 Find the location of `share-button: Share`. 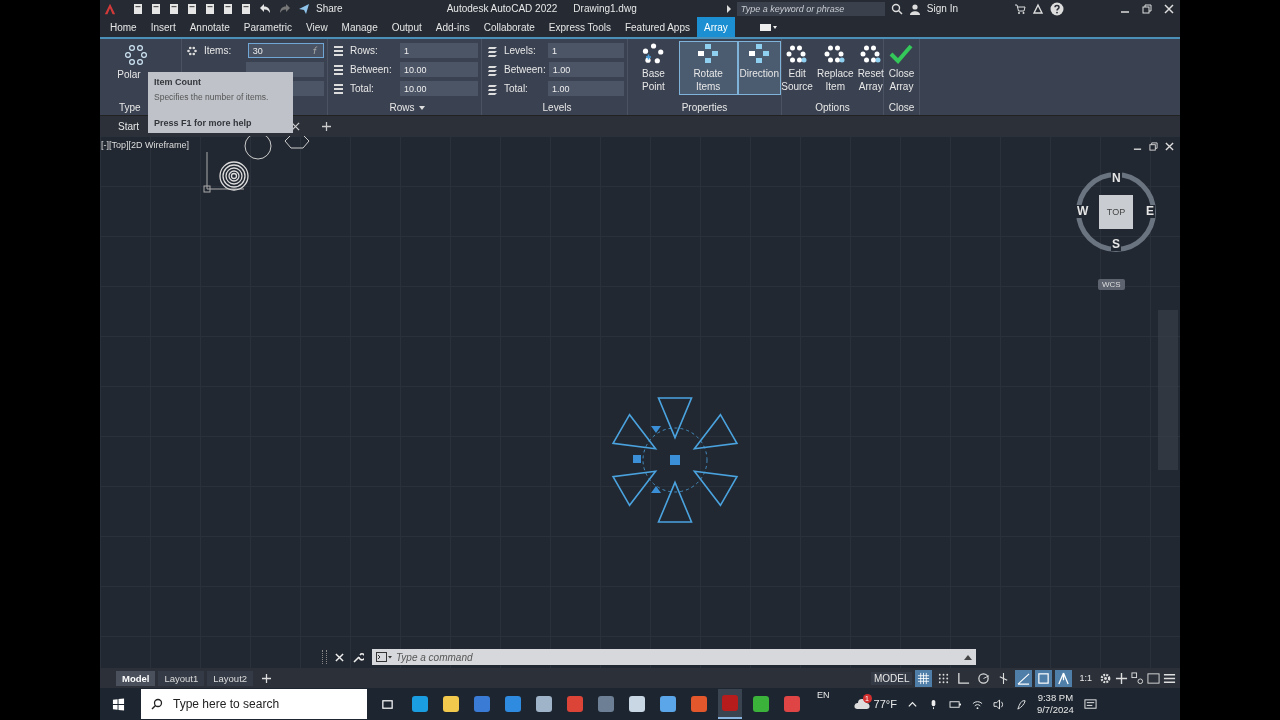

share-button: Share is located at coordinates (329, 8).